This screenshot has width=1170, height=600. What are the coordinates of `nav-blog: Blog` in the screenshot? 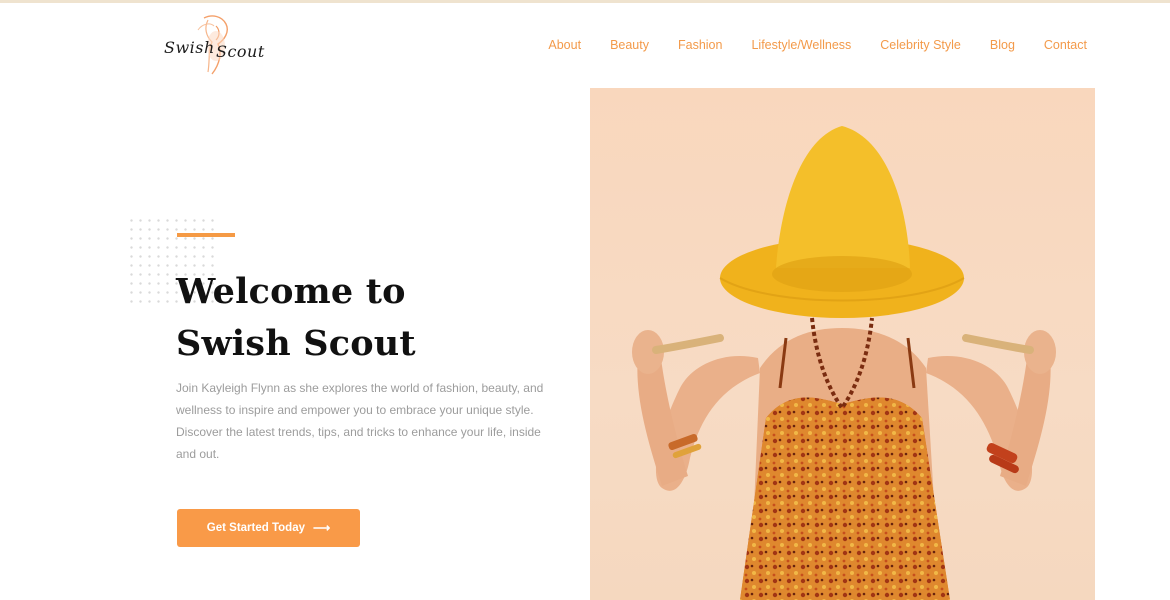 It's located at (1002, 45).